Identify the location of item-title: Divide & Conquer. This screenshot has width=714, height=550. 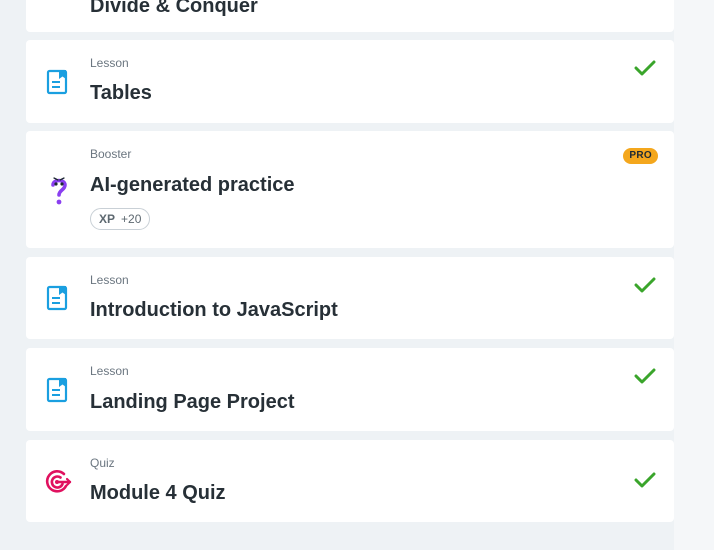
(174, 8).